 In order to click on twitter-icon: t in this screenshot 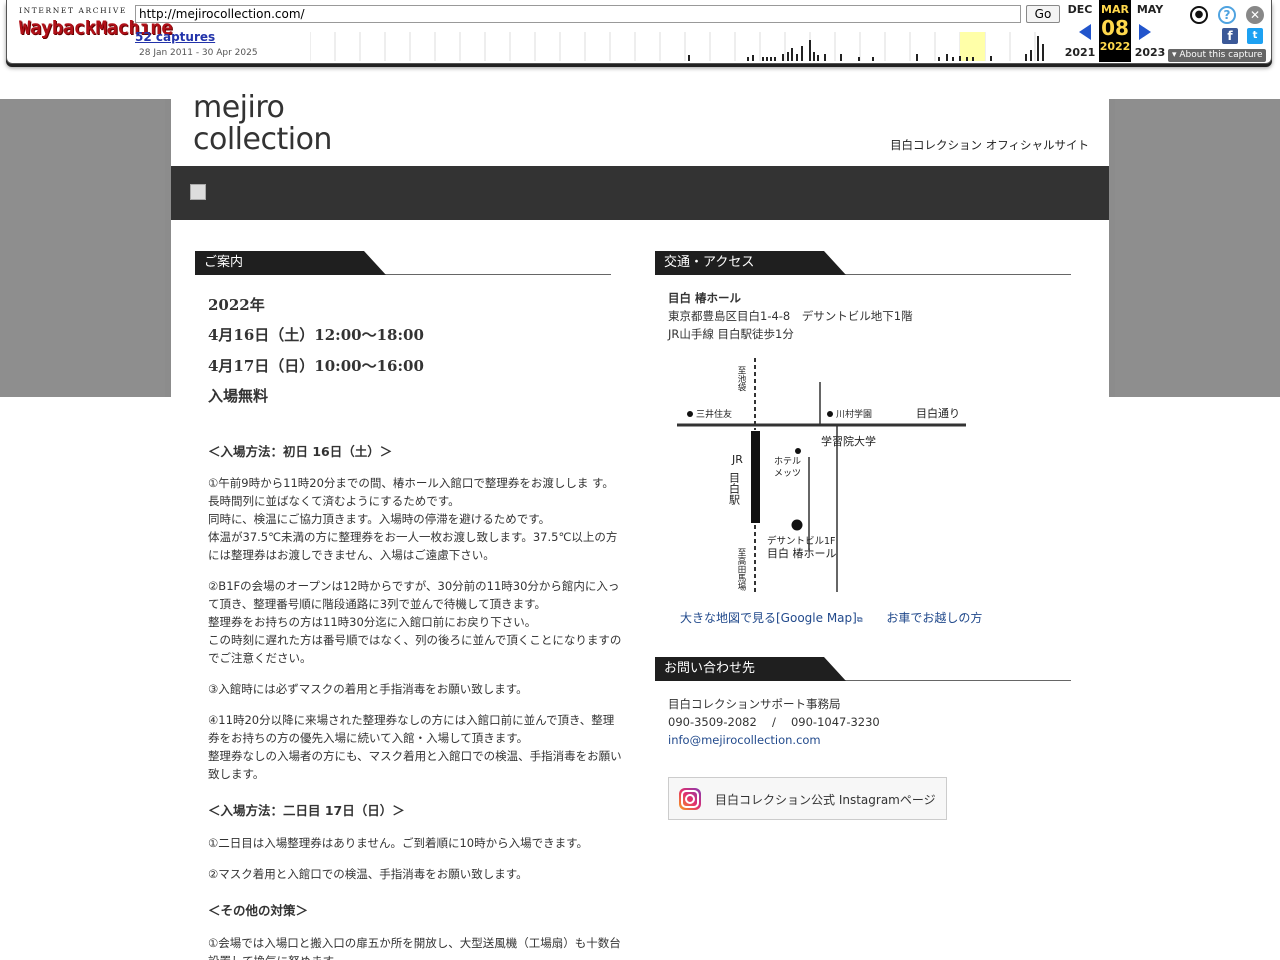, I will do `click(1255, 36)`.